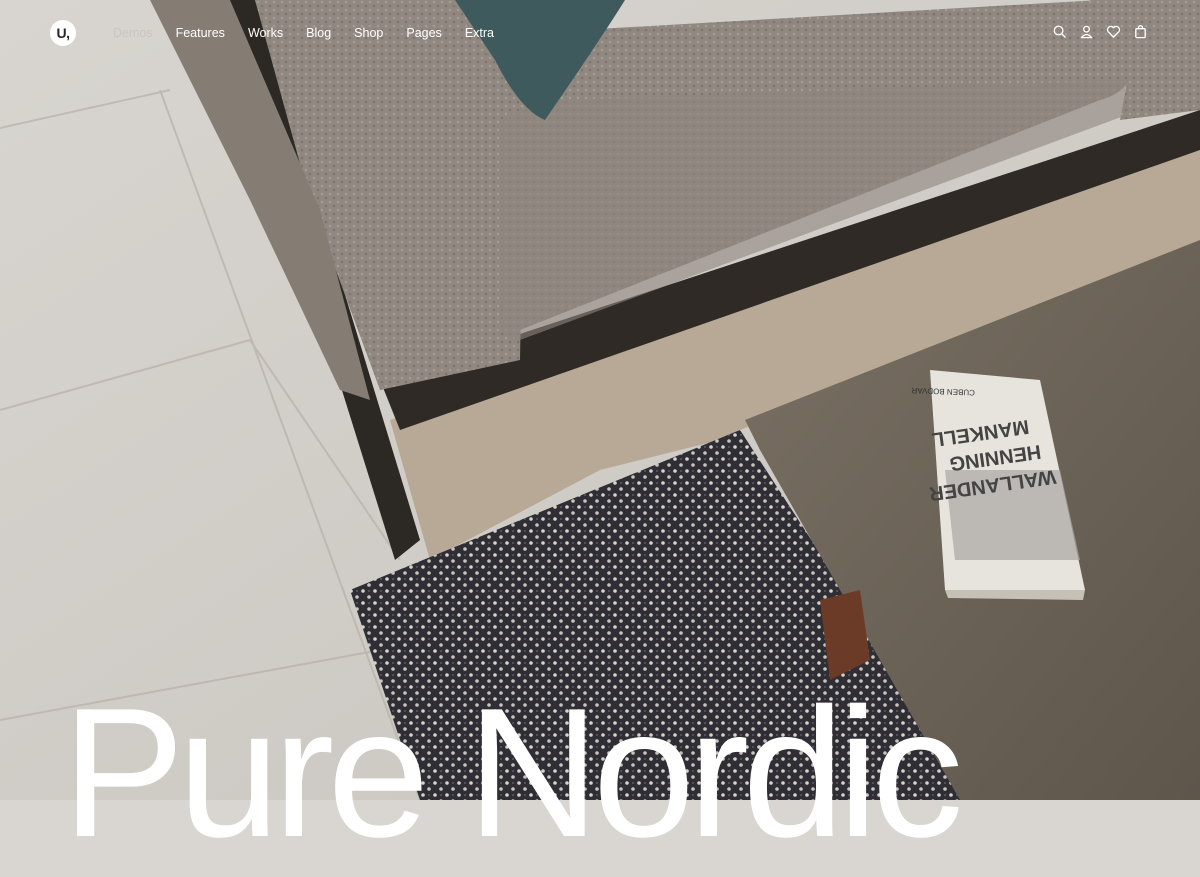  I want to click on nav-item-pages: Pages, so click(423, 33).